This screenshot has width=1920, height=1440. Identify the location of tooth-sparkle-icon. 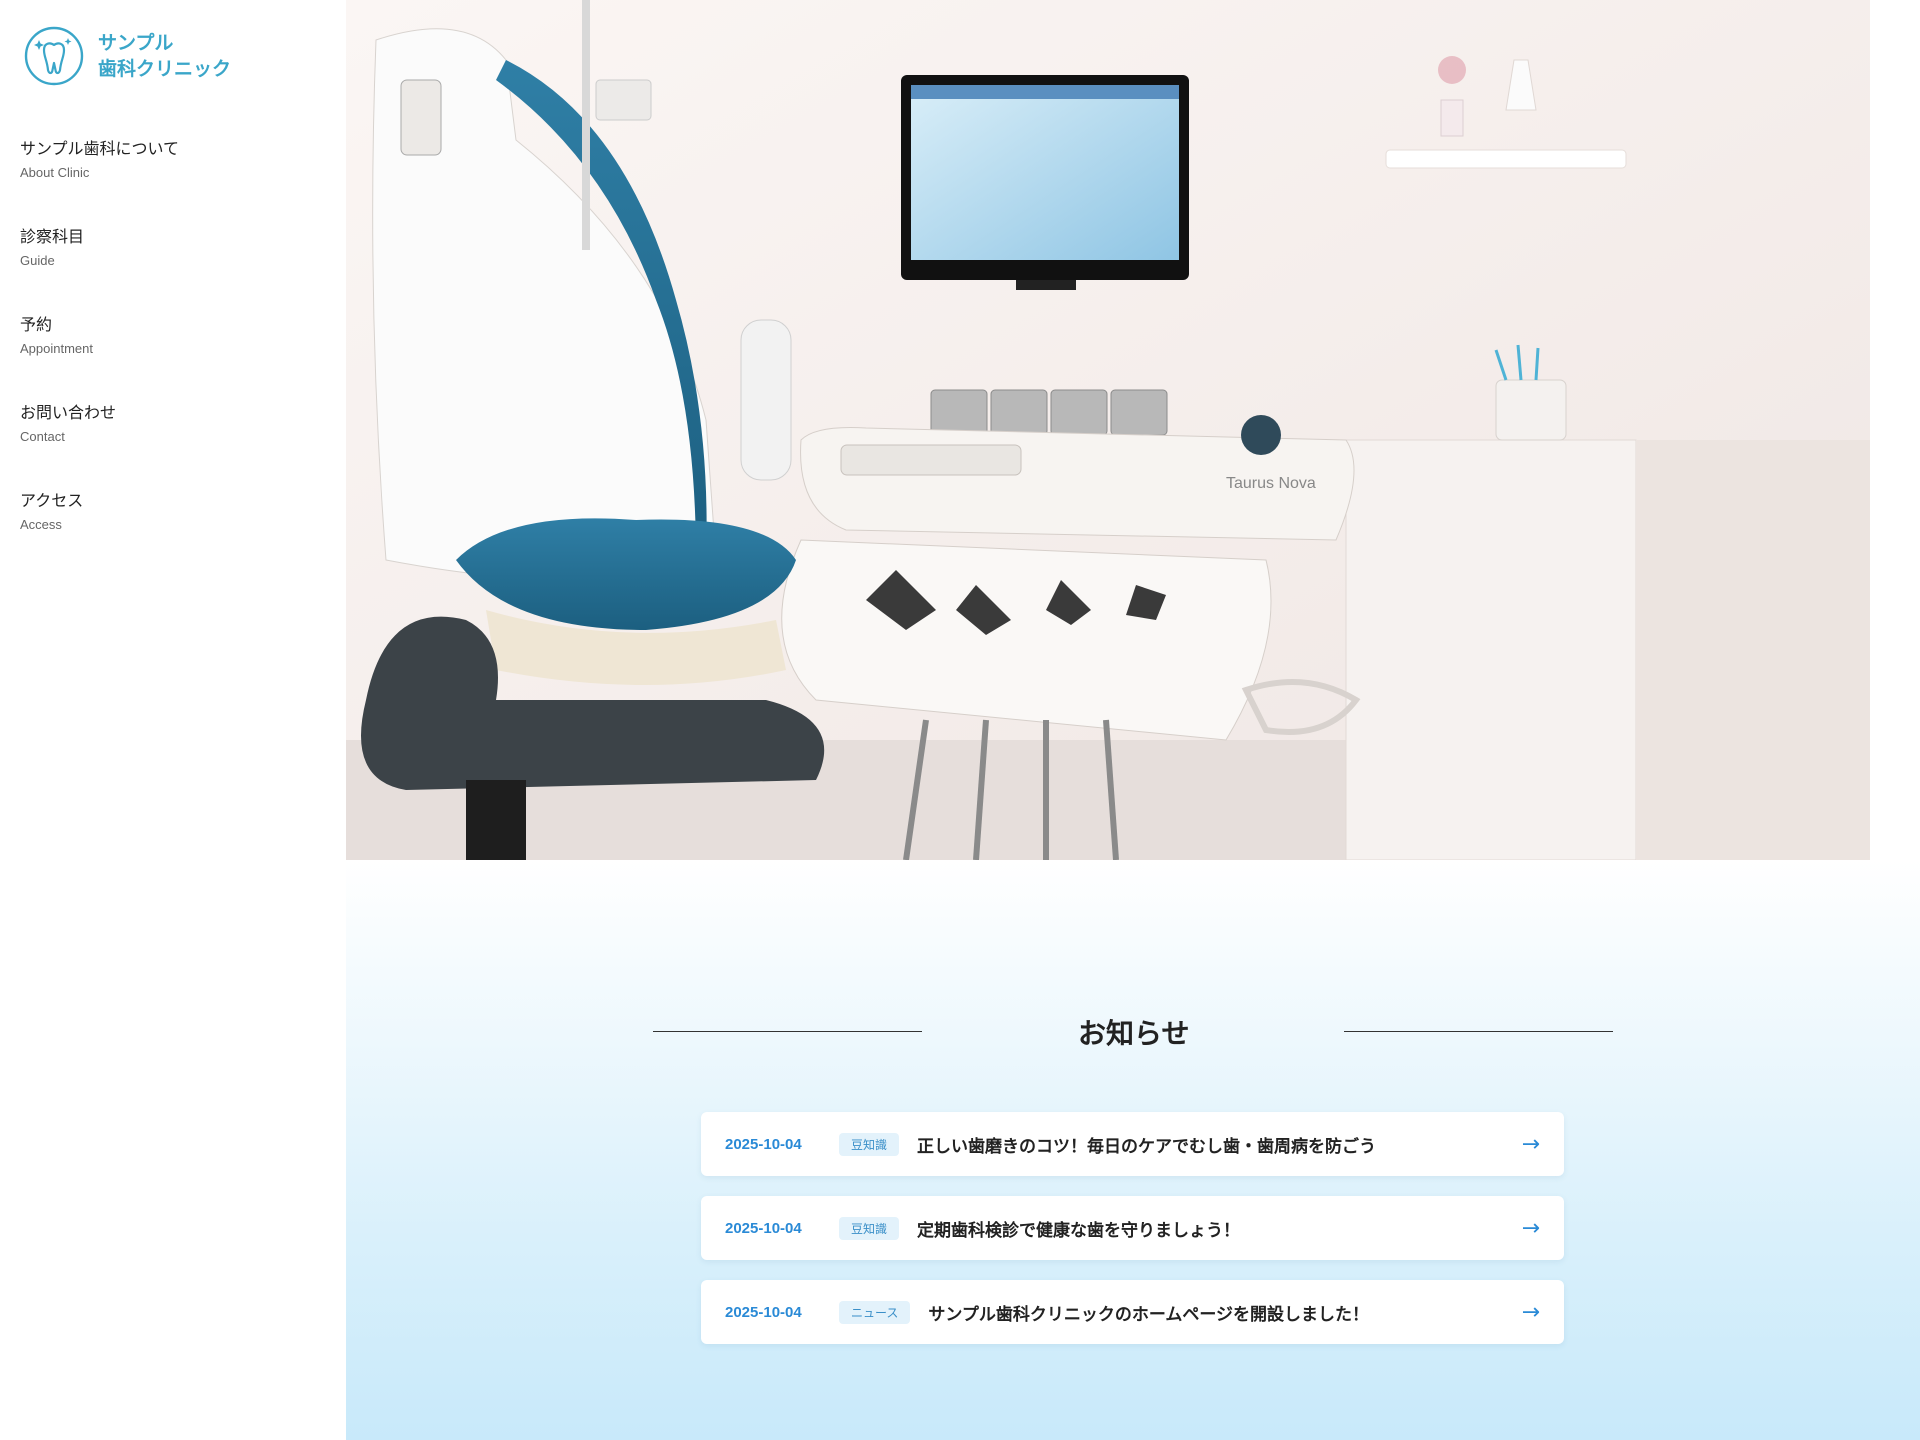
(54, 56).